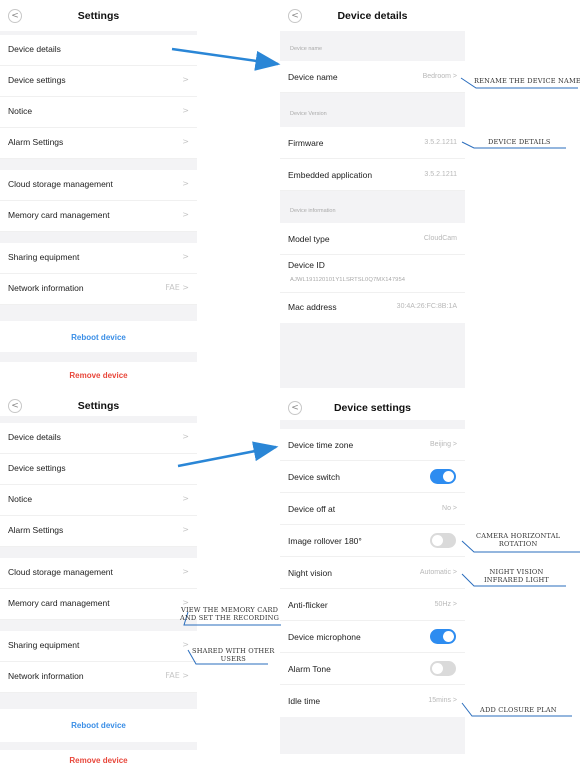 The width and height of the screenshot is (580, 766). I want to click on callout-rename-device: RENAME THE DEVICE NAME, so click(527, 81).